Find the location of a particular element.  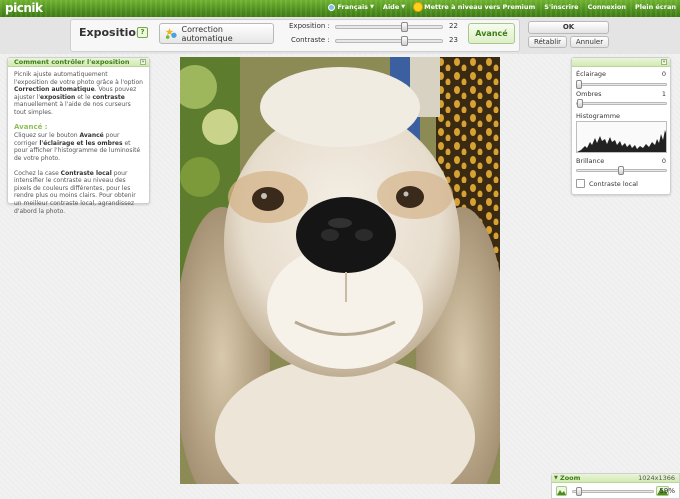

brightness-slider-thumb is located at coordinates (620, 170).